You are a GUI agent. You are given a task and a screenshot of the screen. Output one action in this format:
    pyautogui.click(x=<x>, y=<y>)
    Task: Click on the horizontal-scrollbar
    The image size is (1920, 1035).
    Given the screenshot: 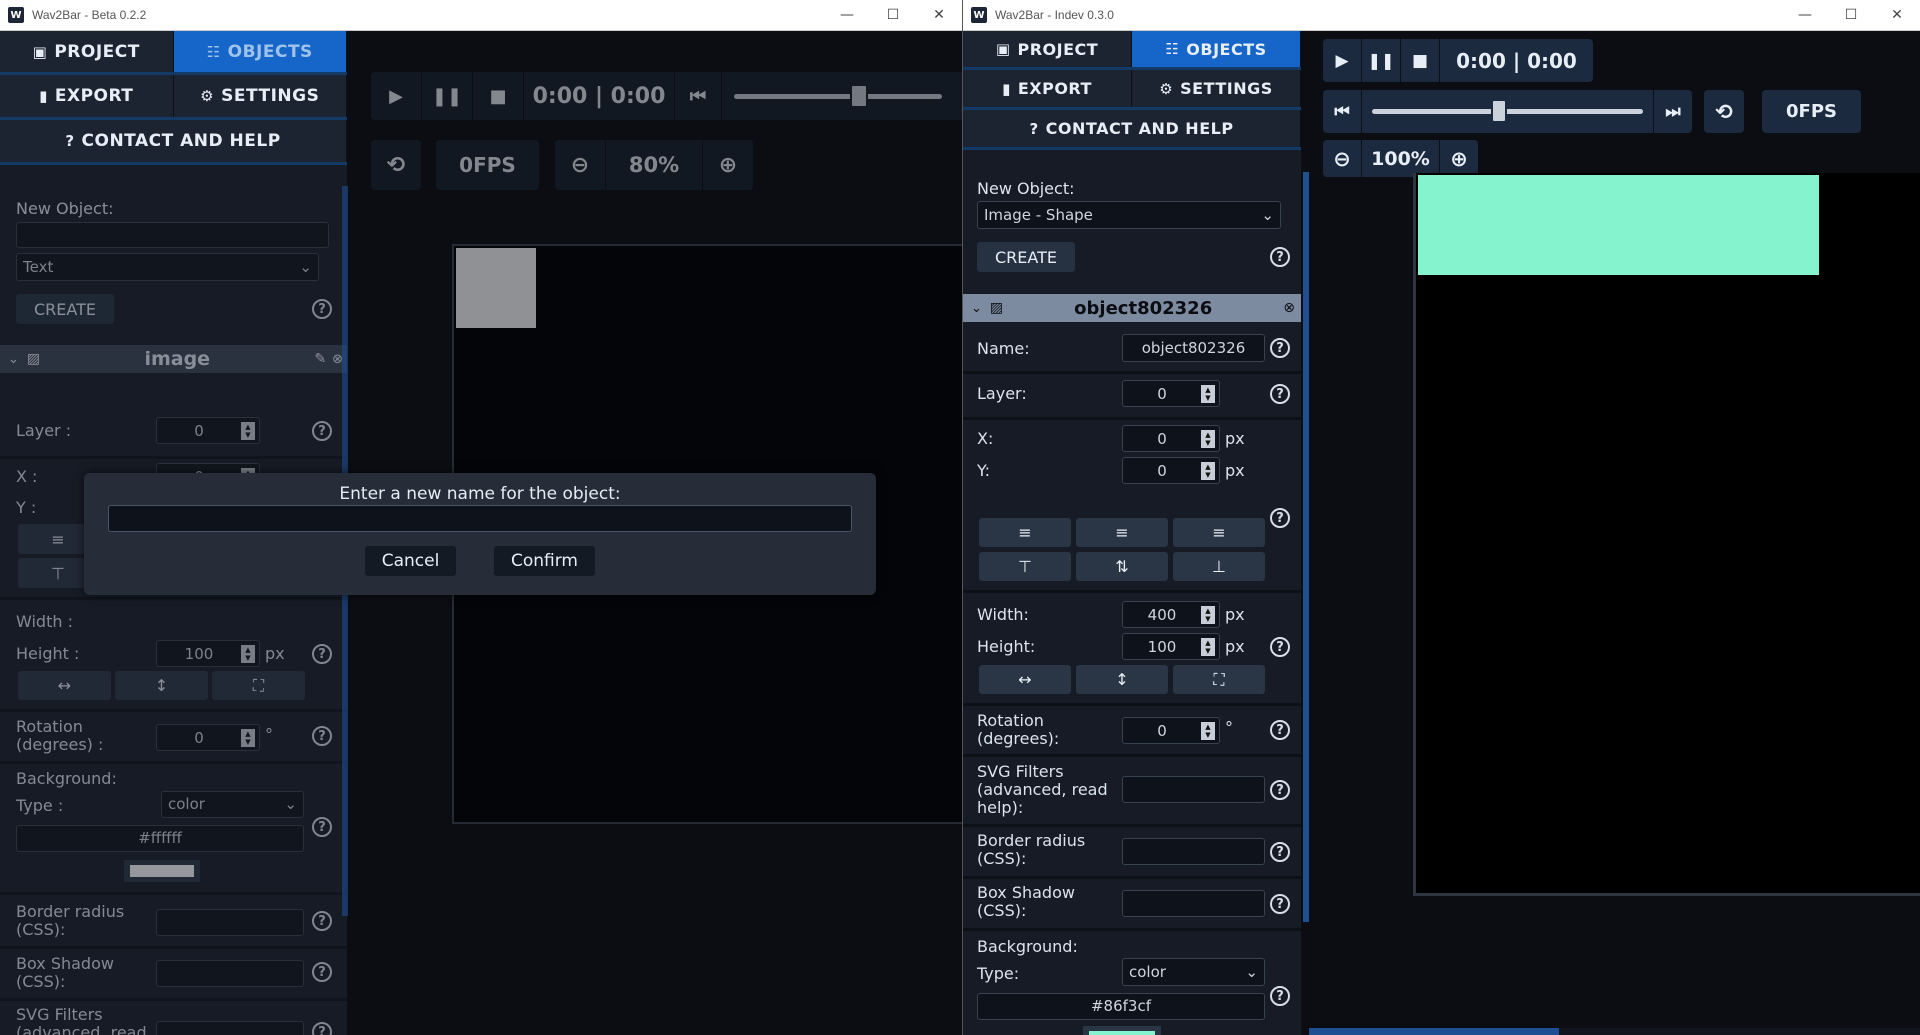 What is the action you would take?
    pyautogui.click(x=1614, y=1031)
    